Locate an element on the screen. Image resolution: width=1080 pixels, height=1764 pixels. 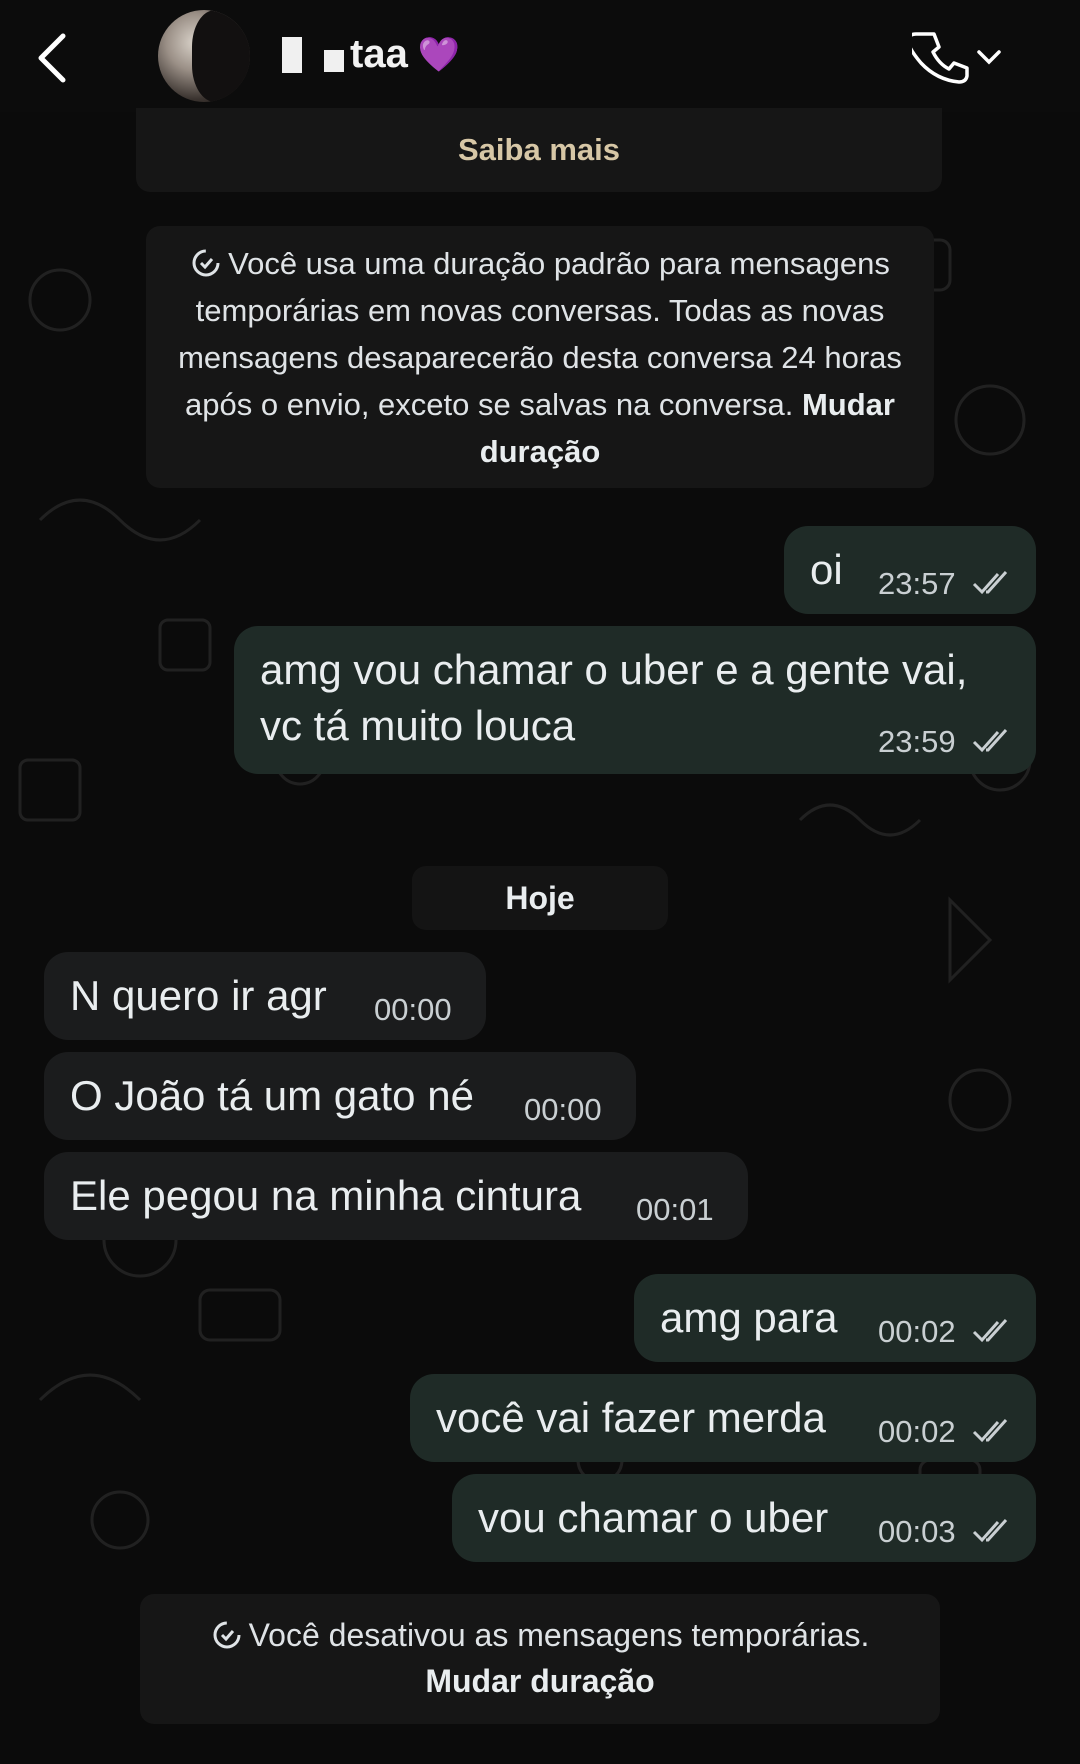
message-time: 23:59 is located at coordinates (917, 741).